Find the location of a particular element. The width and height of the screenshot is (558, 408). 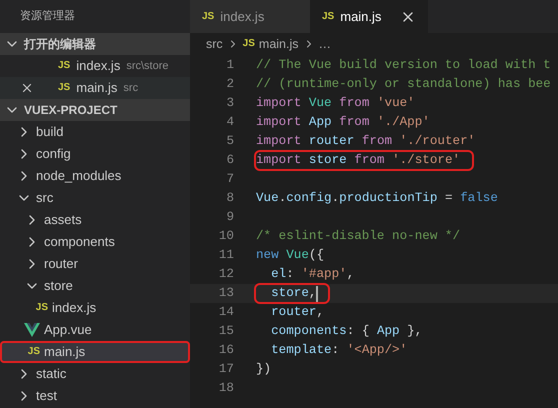

tree-item: App.vue is located at coordinates (95, 330).